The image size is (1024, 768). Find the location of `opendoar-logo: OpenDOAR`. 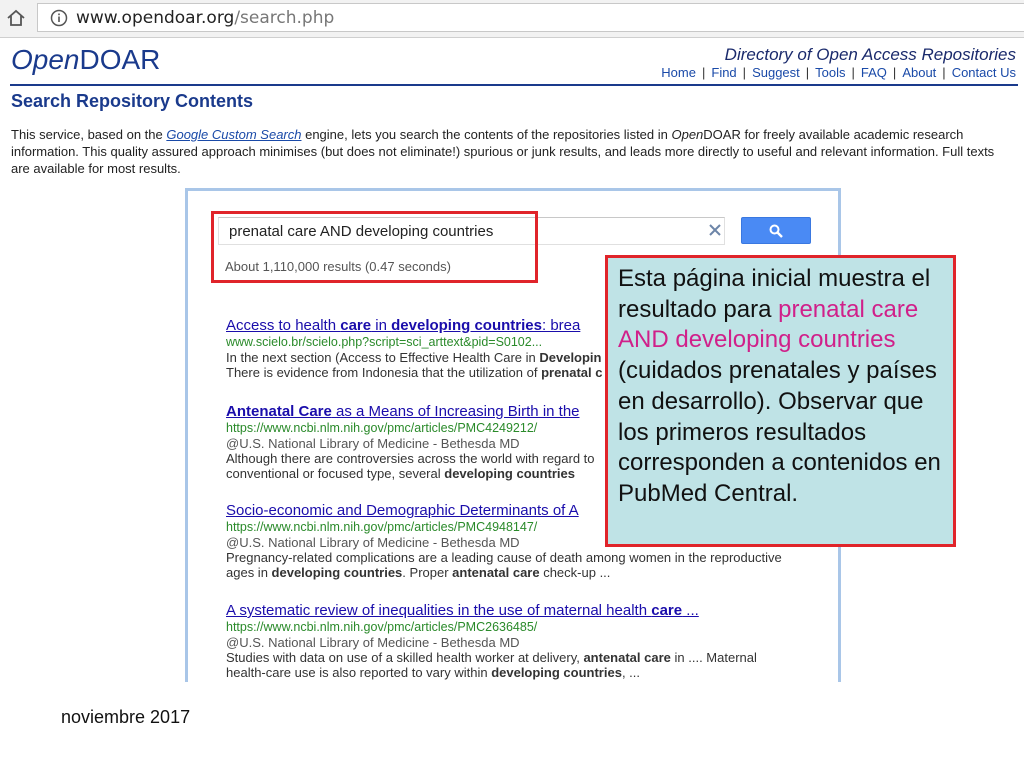

opendoar-logo: OpenDOAR is located at coordinates (85, 60).